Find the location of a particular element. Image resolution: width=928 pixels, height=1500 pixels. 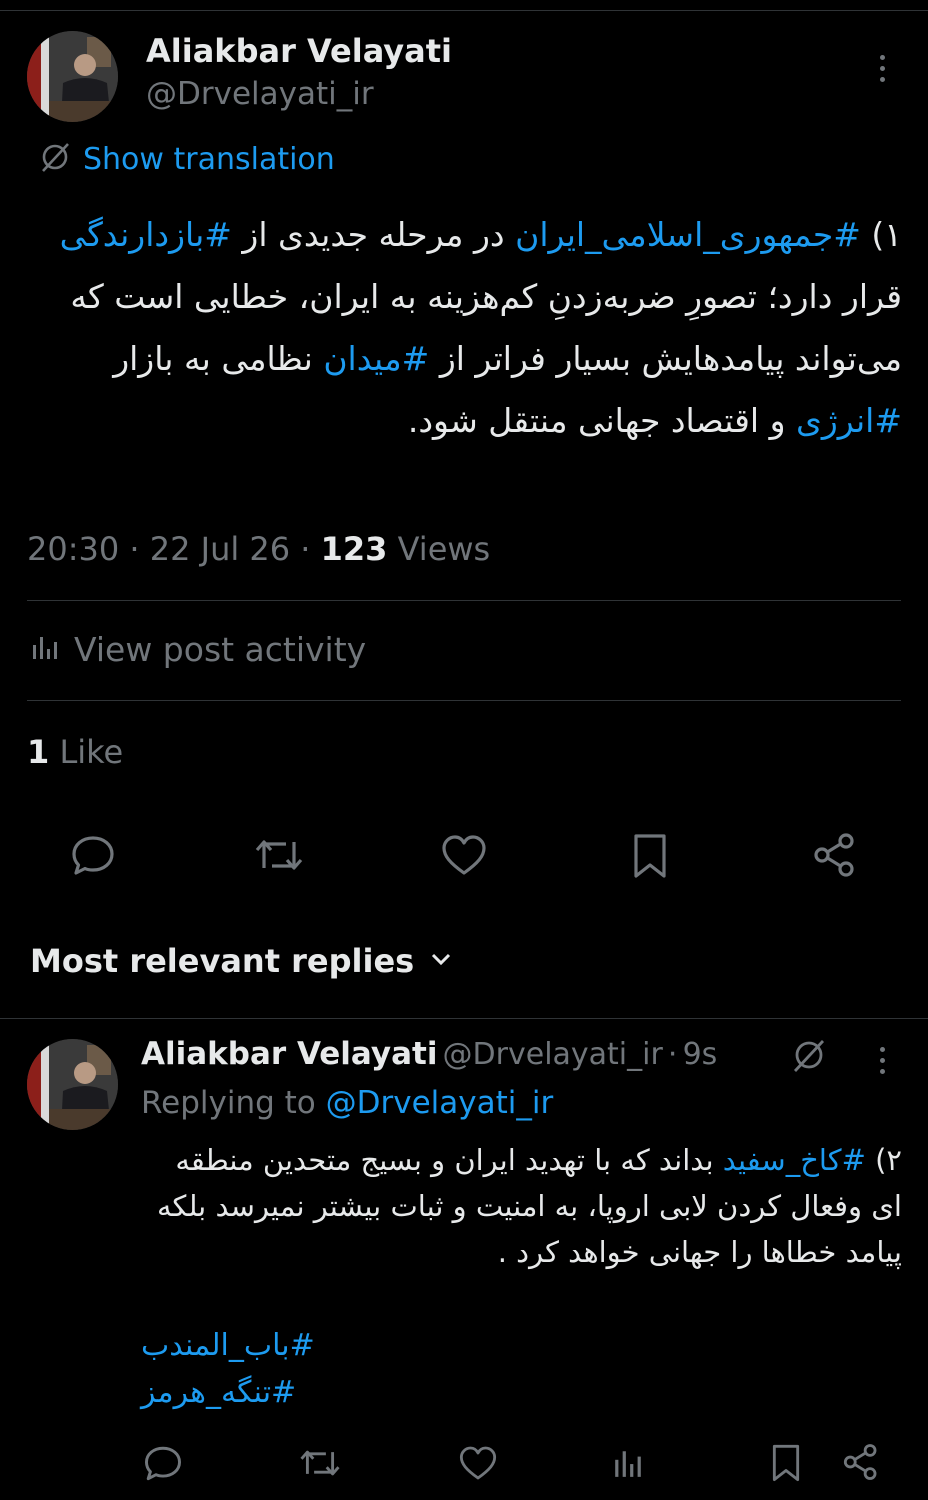

tweet-time: 20:30 is located at coordinates (73, 549).